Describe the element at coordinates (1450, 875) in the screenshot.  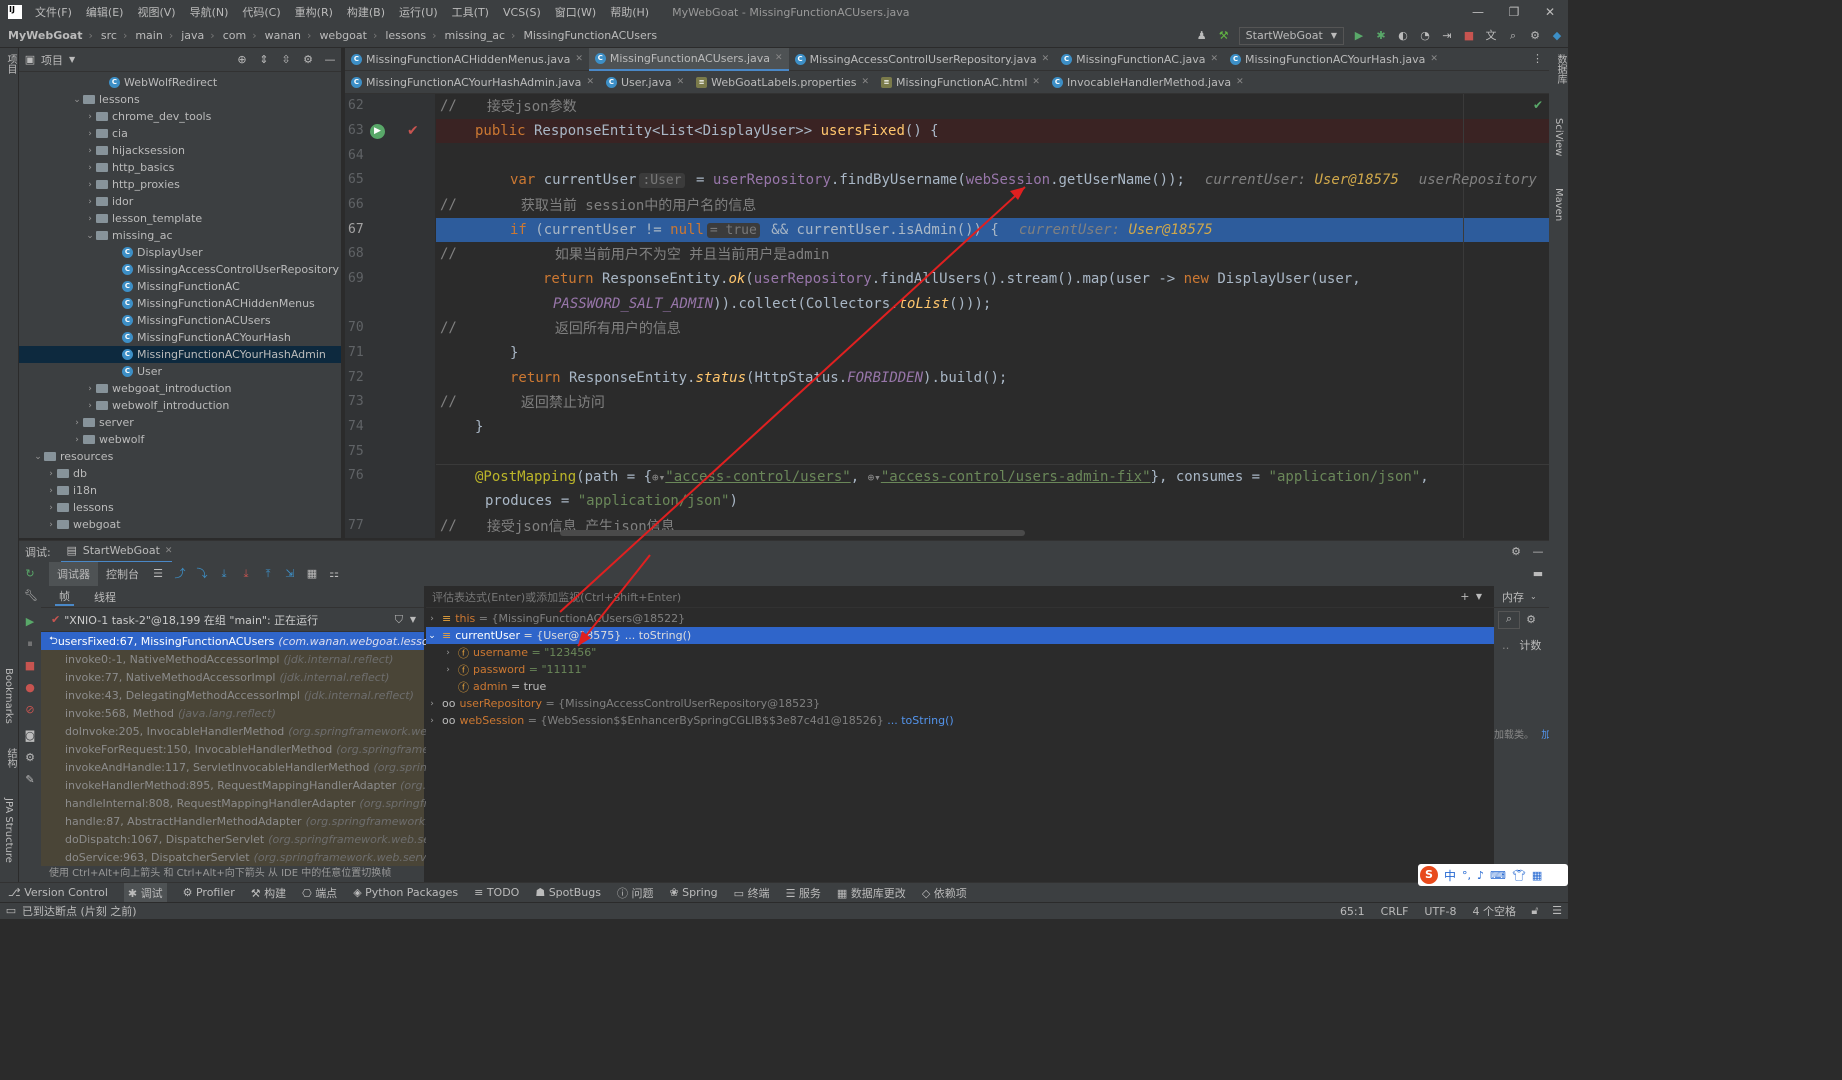
I see `ime-mode: 中` at that location.